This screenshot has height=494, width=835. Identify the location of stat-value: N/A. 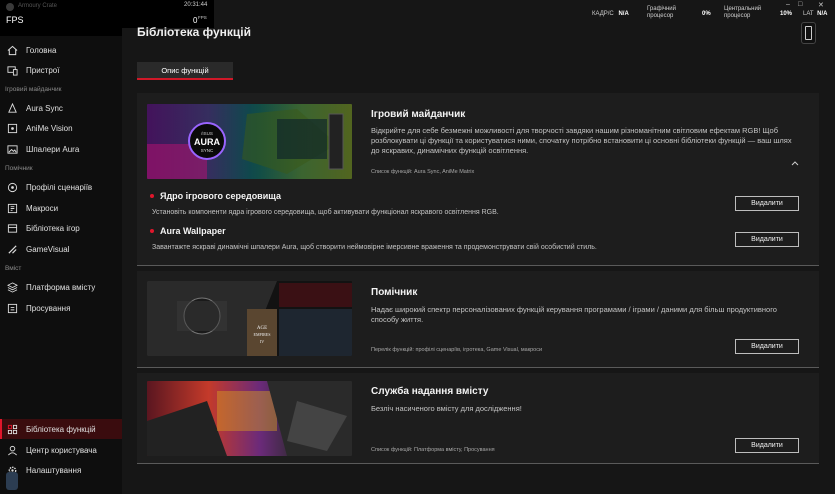
(623, 14).